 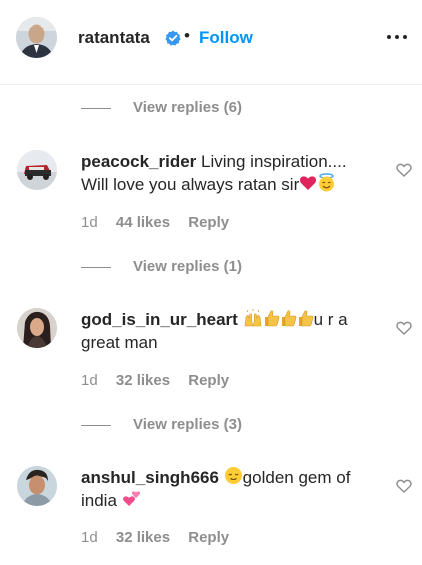 I want to click on likes-count: 44 likes, so click(x=143, y=222).